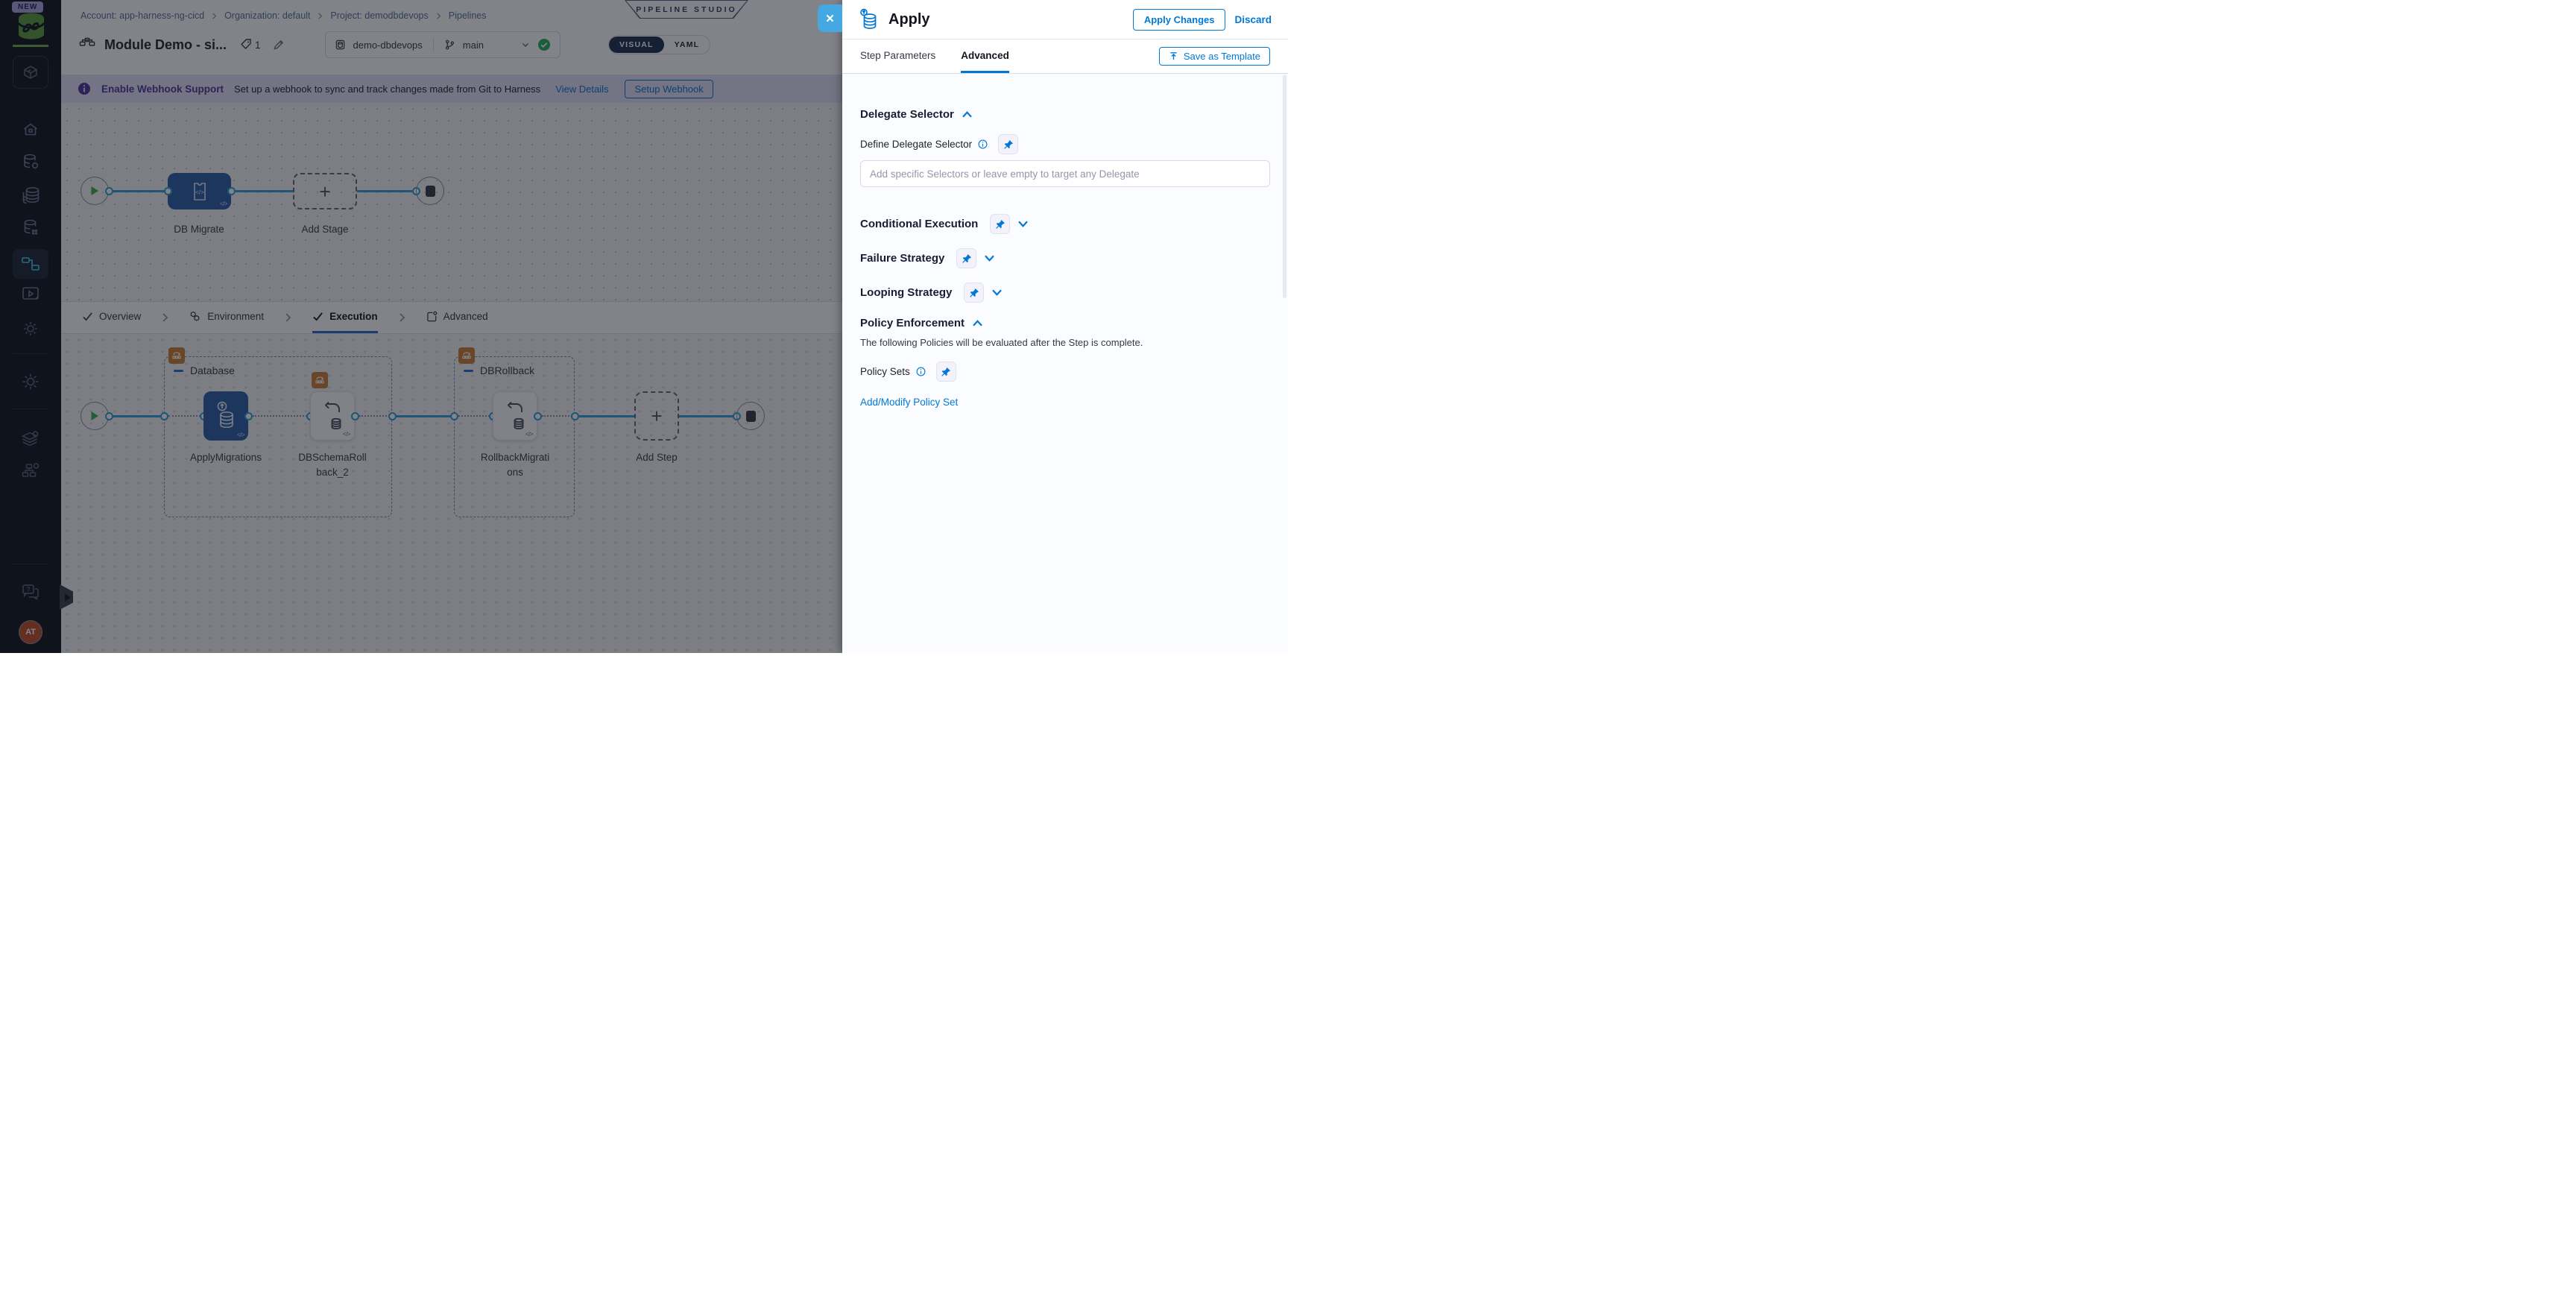 Image resolution: width=2576 pixels, height=1306 pixels. I want to click on group-name: DBRollback, so click(507, 370).